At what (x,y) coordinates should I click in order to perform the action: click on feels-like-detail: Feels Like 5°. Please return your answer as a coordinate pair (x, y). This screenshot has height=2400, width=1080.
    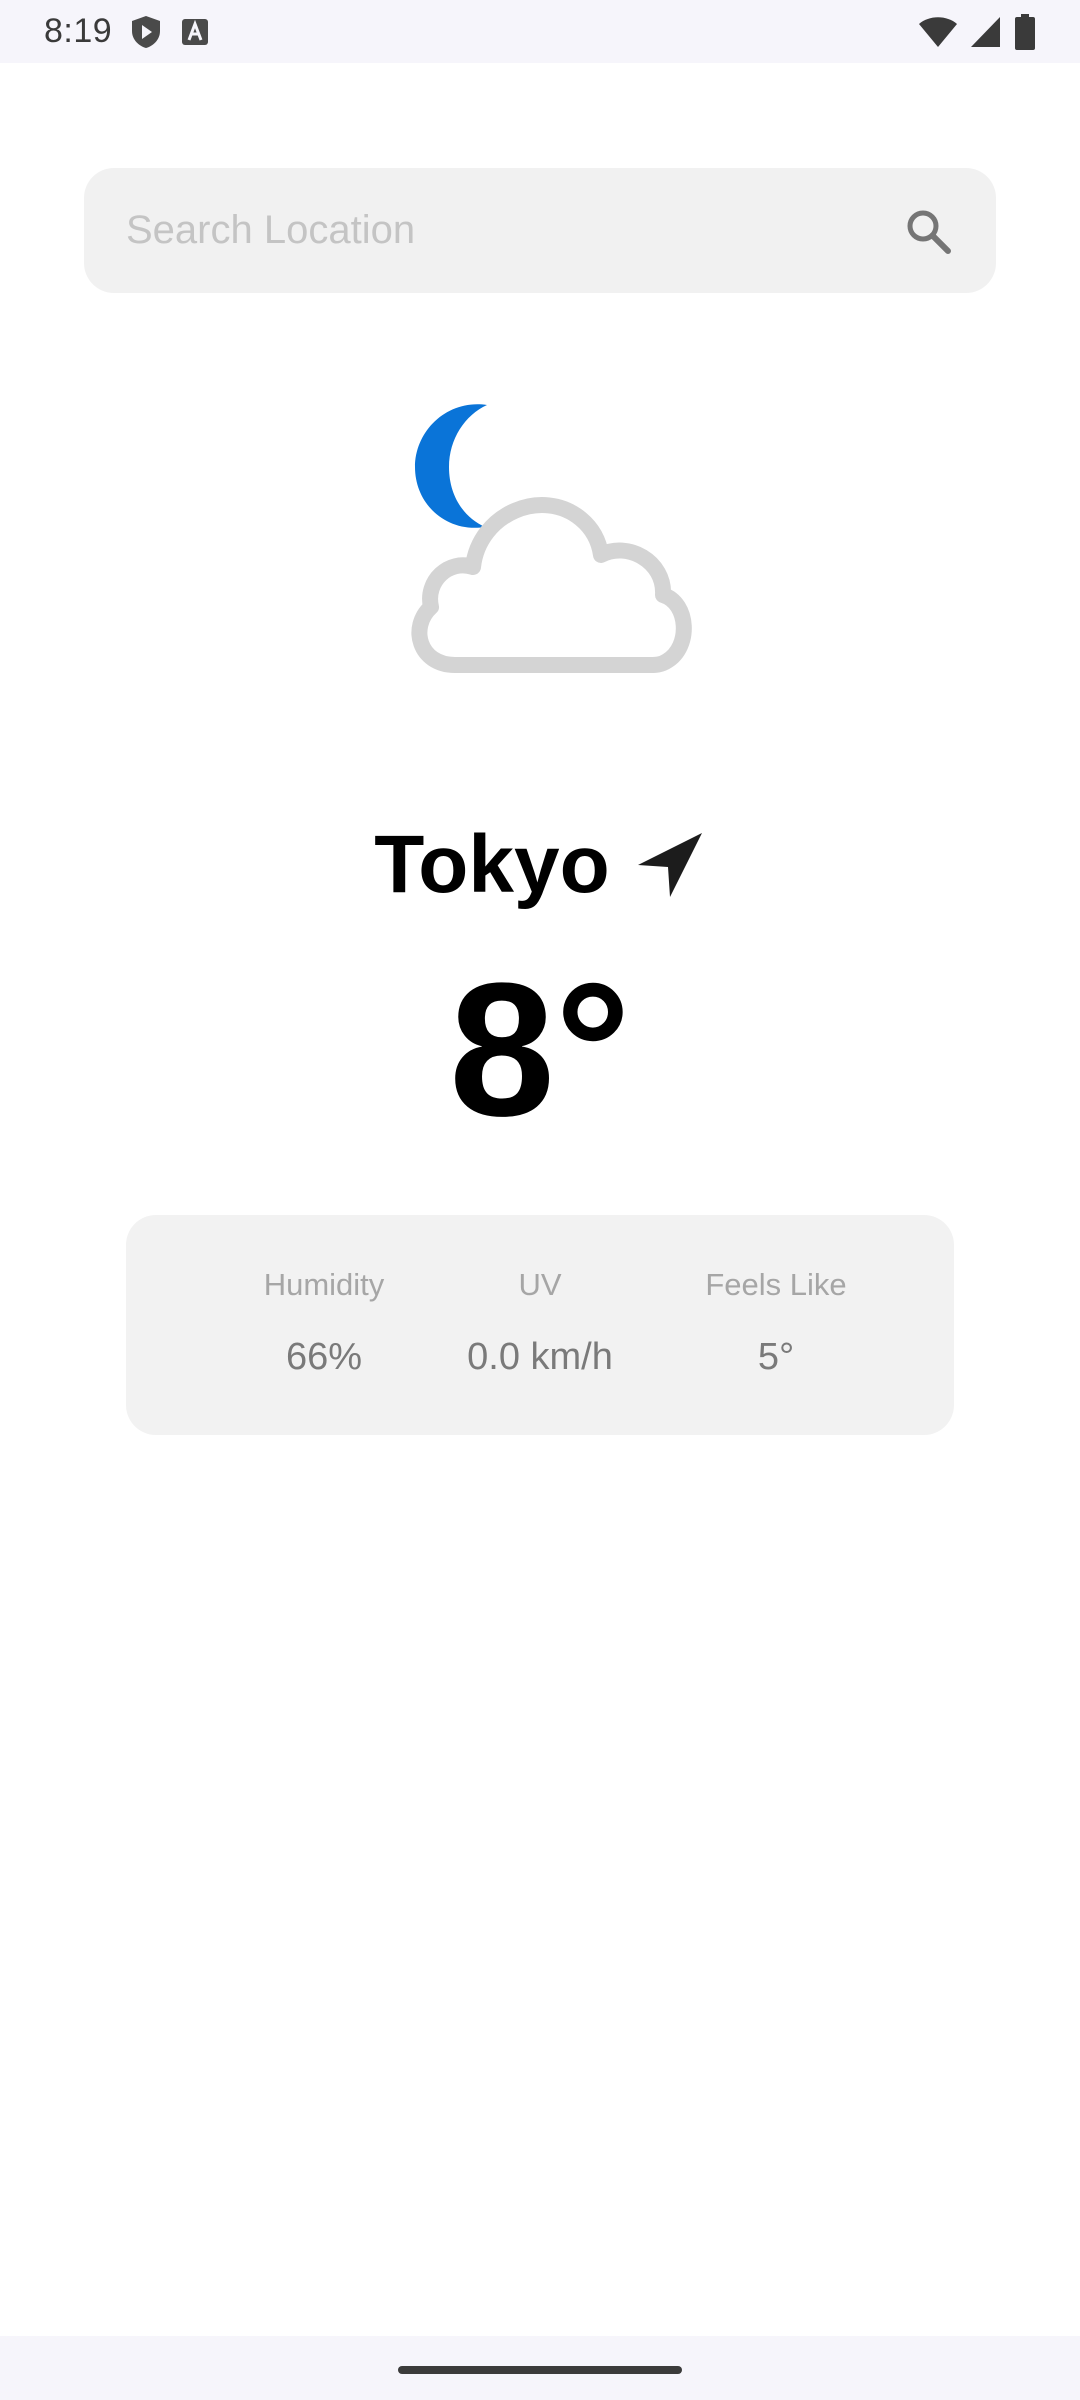
    Looking at the image, I should click on (776, 1322).